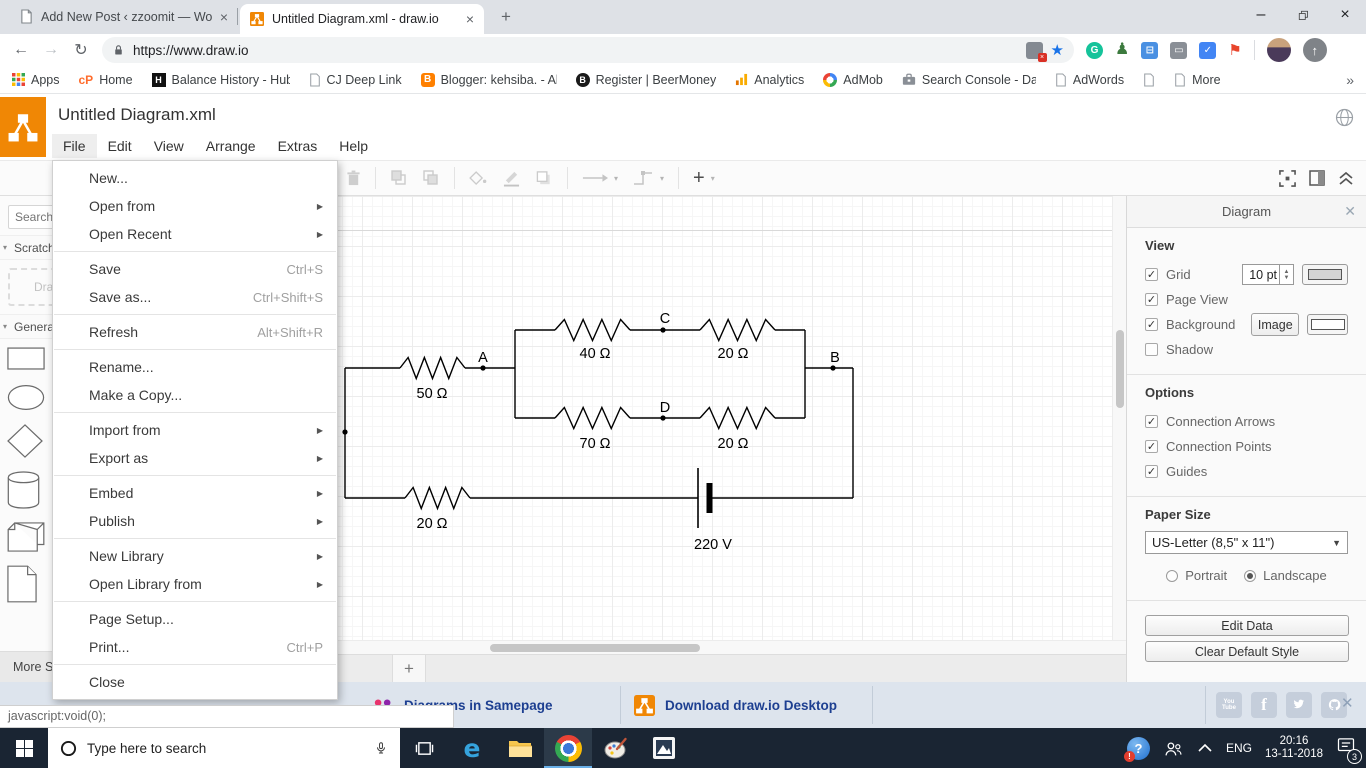 Image resolution: width=1366 pixels, height=768 pixels. Describe the element at coordinates (1344, 120) in the screenshot. I see `language-globe-icon` at that location.